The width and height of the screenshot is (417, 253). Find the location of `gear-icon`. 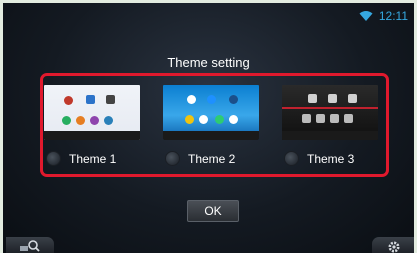

gear-icon is located at coordinates (394, 247).